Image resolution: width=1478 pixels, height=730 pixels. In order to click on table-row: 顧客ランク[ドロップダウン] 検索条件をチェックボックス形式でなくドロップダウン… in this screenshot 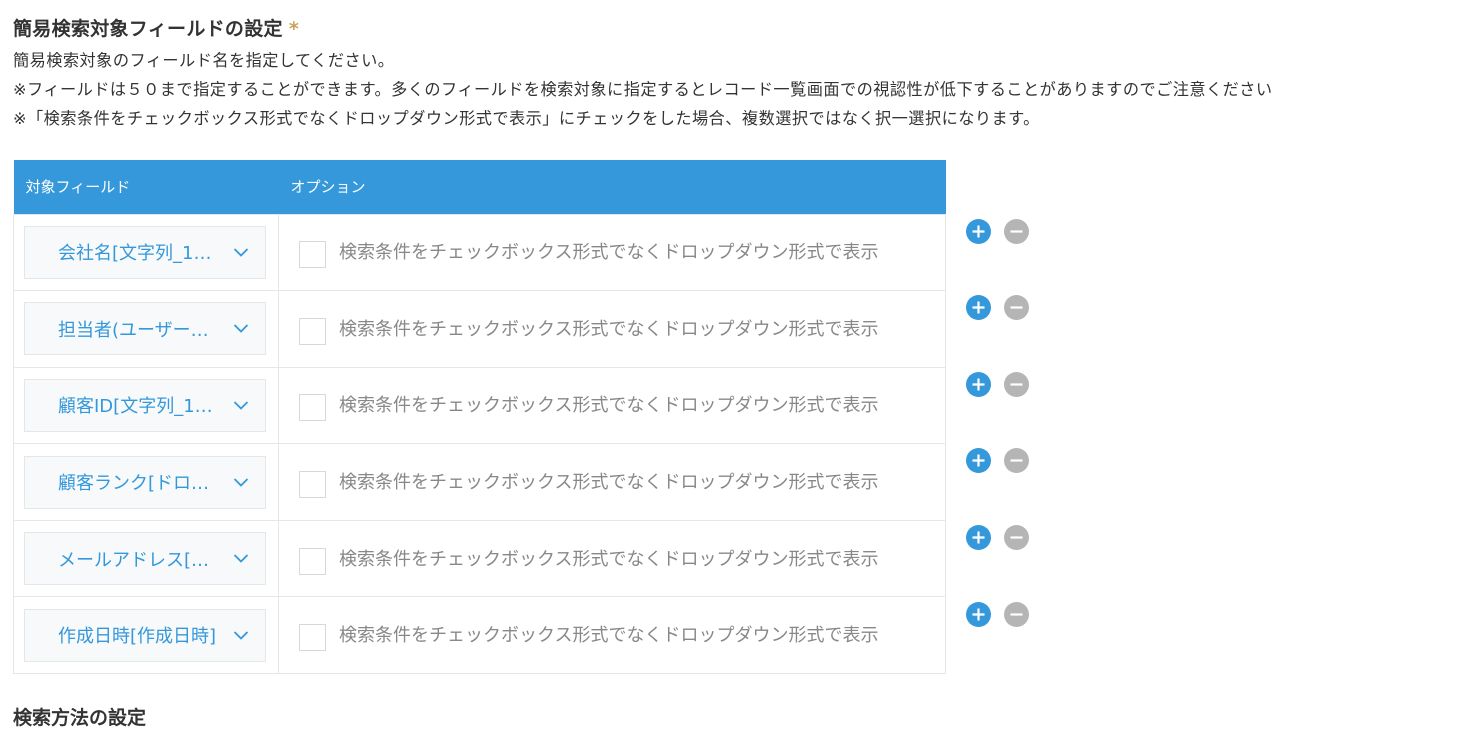, I will do `click(479, 482)`.